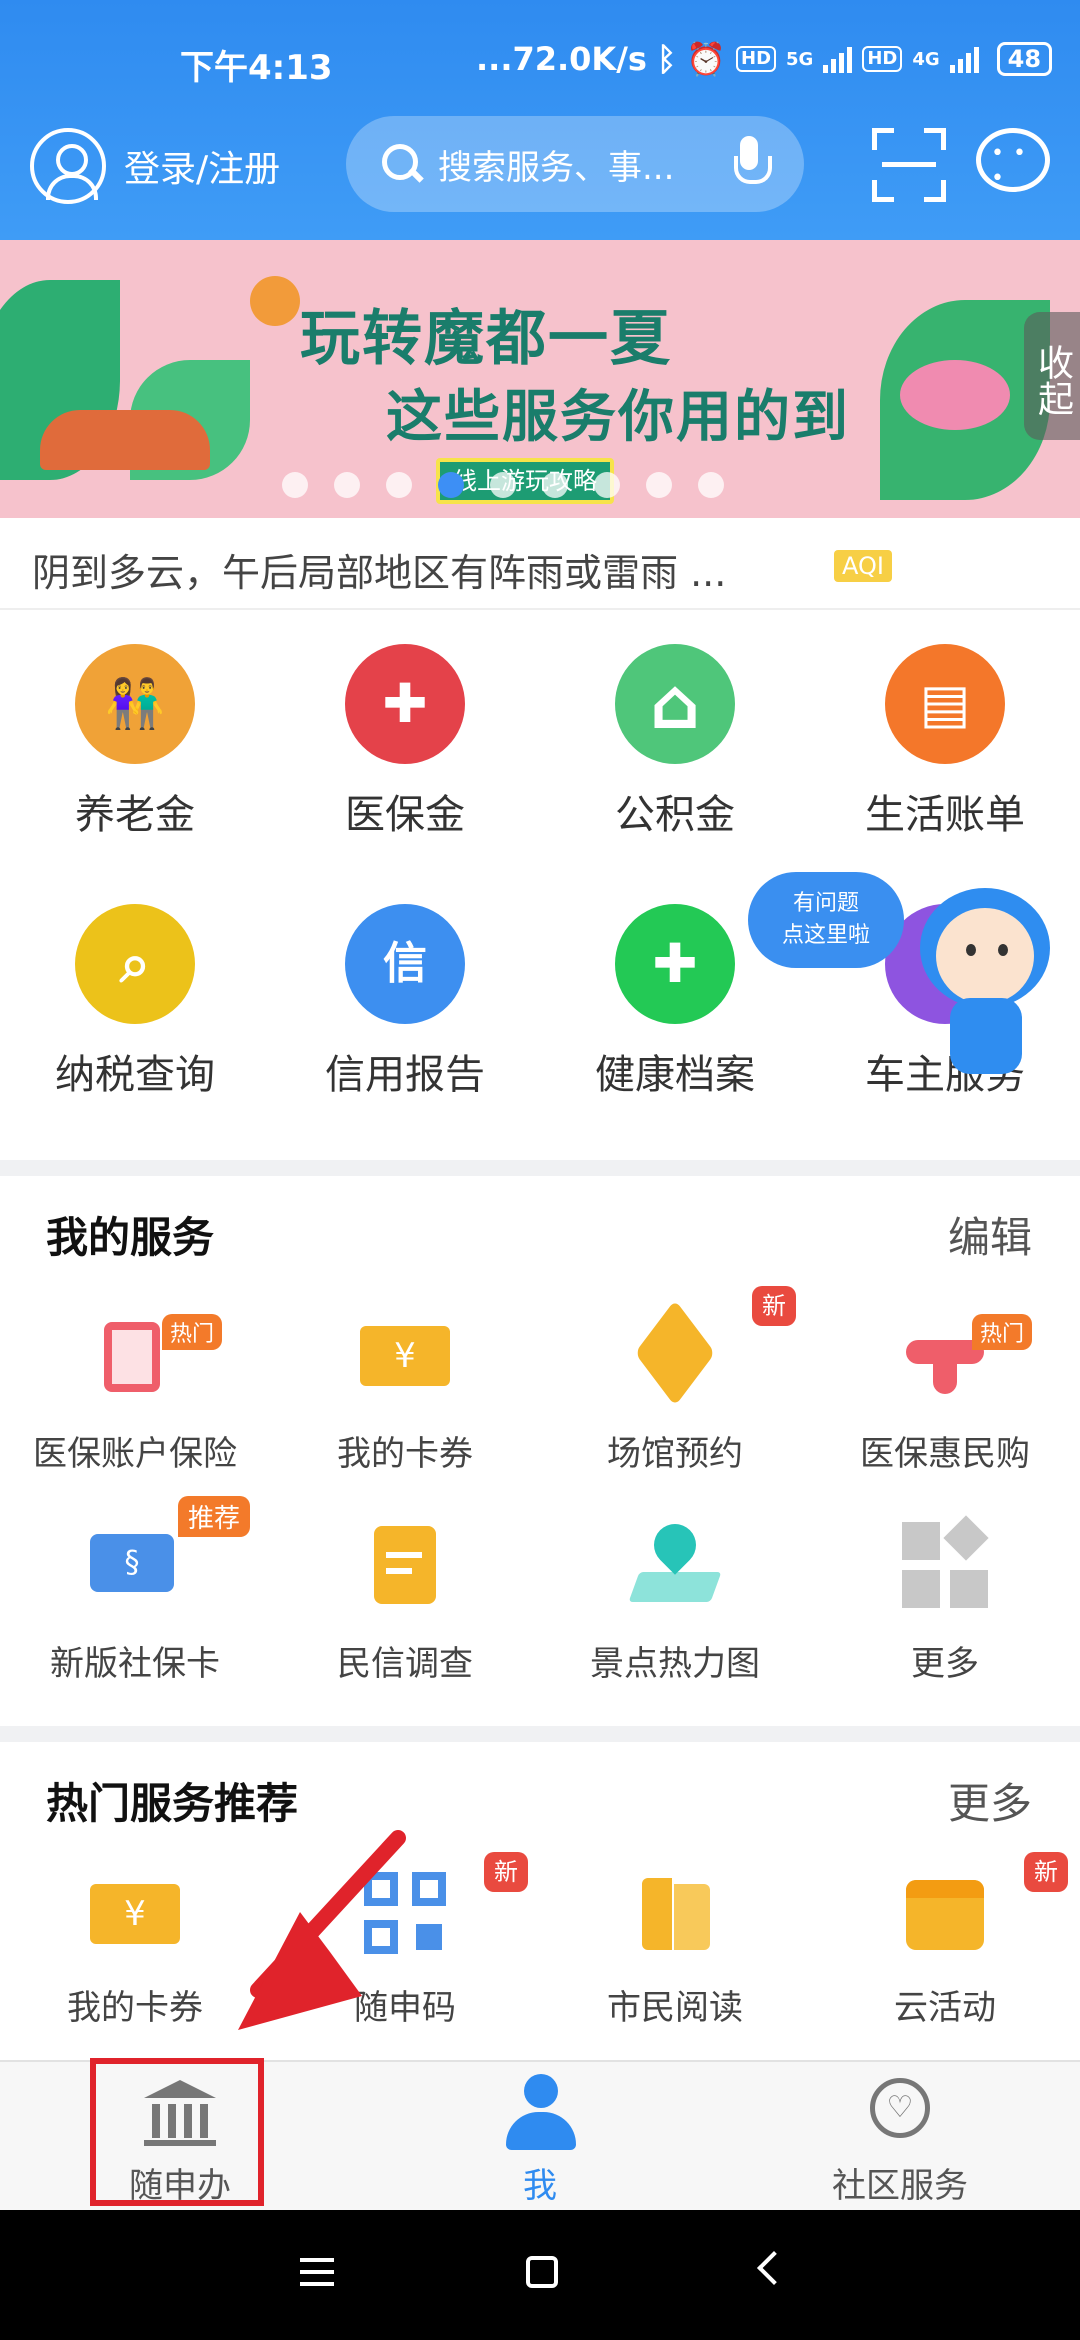  I want to click on calendar-icon, so click(945, 1913).